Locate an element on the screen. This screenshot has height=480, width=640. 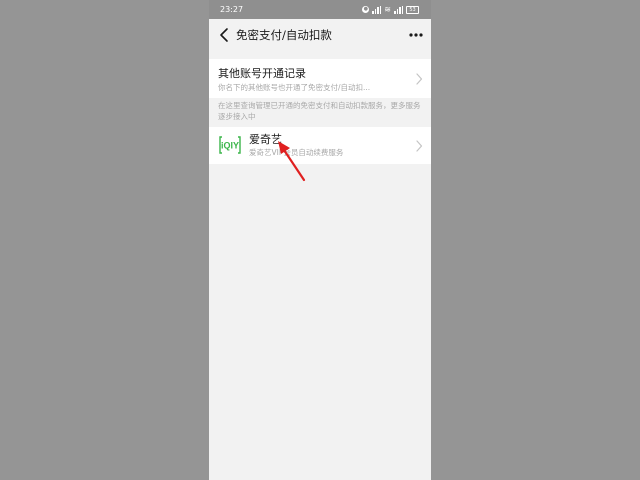
page-title: 免密支付/自动扣款 is located at coordinates (284, 35).